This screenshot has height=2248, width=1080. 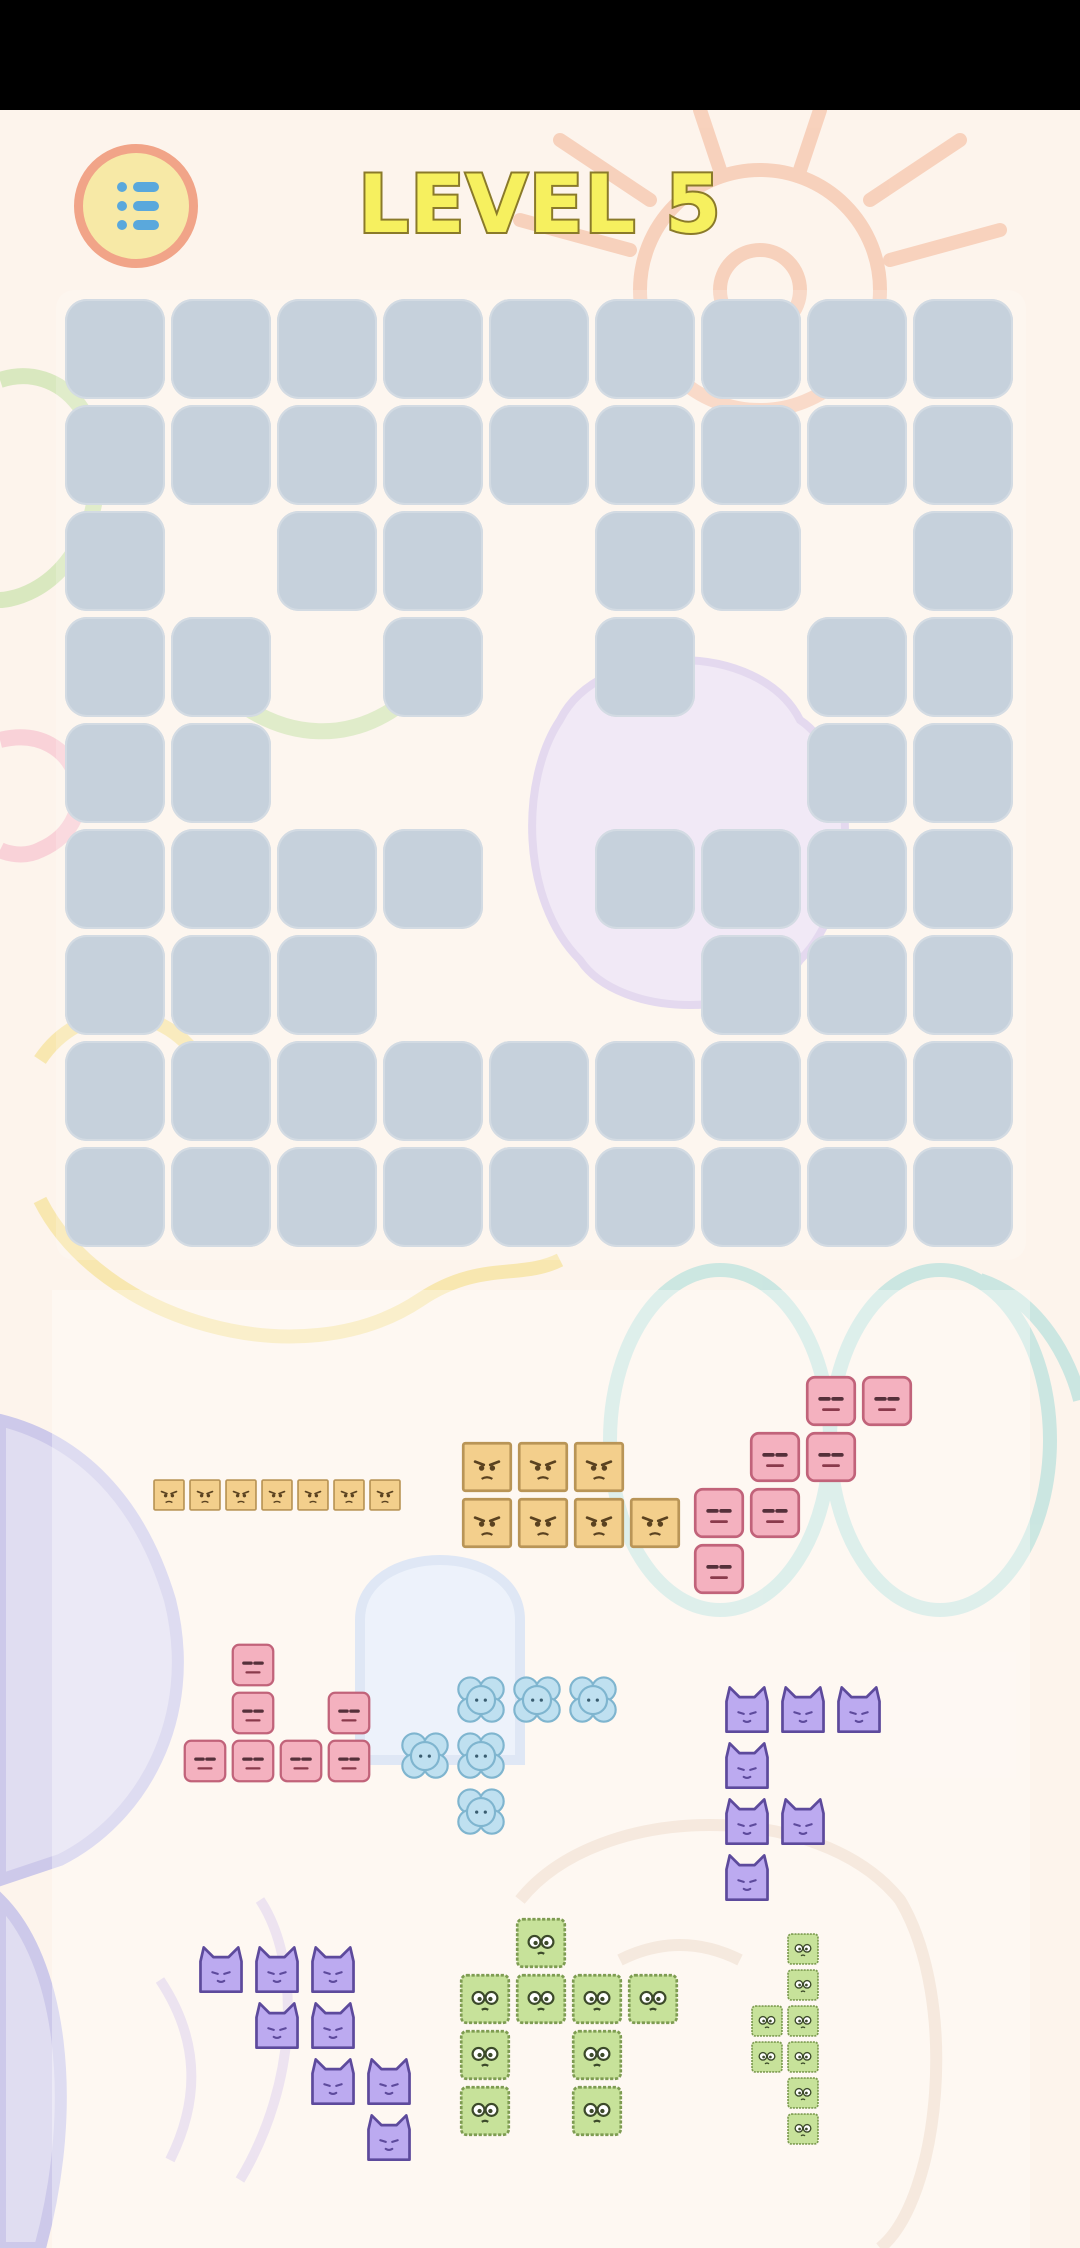 What do you see at coordinates (481, 1755) in the screenshot?
I see `blue-monster-icon` at bounding box center [481, 1755].